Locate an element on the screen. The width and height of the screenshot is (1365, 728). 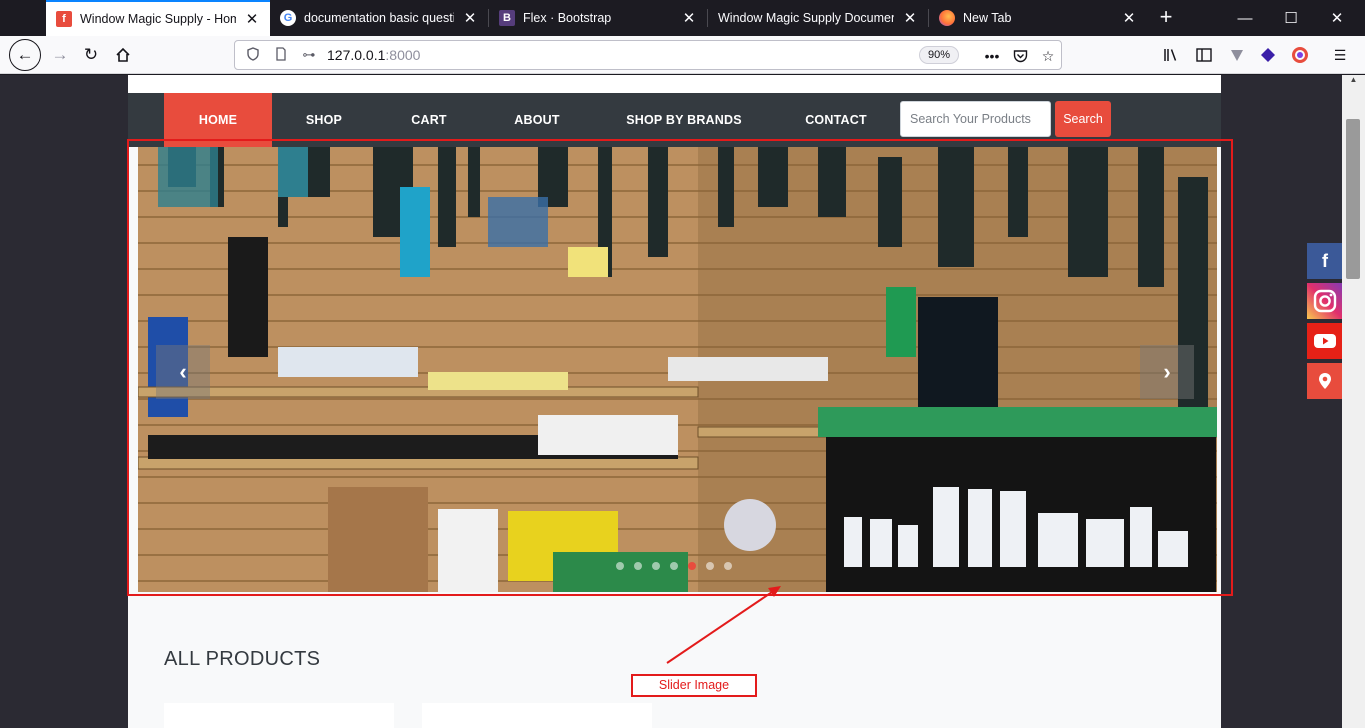
zoom-level-badge: 90% is located at coordinates (939, 55).